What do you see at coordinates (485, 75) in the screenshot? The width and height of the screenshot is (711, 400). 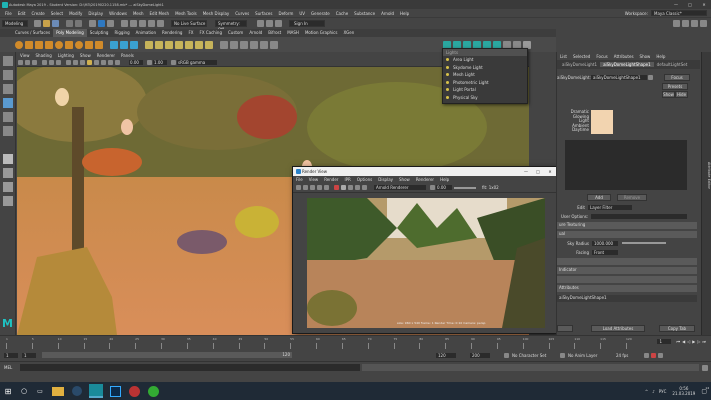 I see `lights-menu-item: Mesh Light` at bounding box center [485, 75].